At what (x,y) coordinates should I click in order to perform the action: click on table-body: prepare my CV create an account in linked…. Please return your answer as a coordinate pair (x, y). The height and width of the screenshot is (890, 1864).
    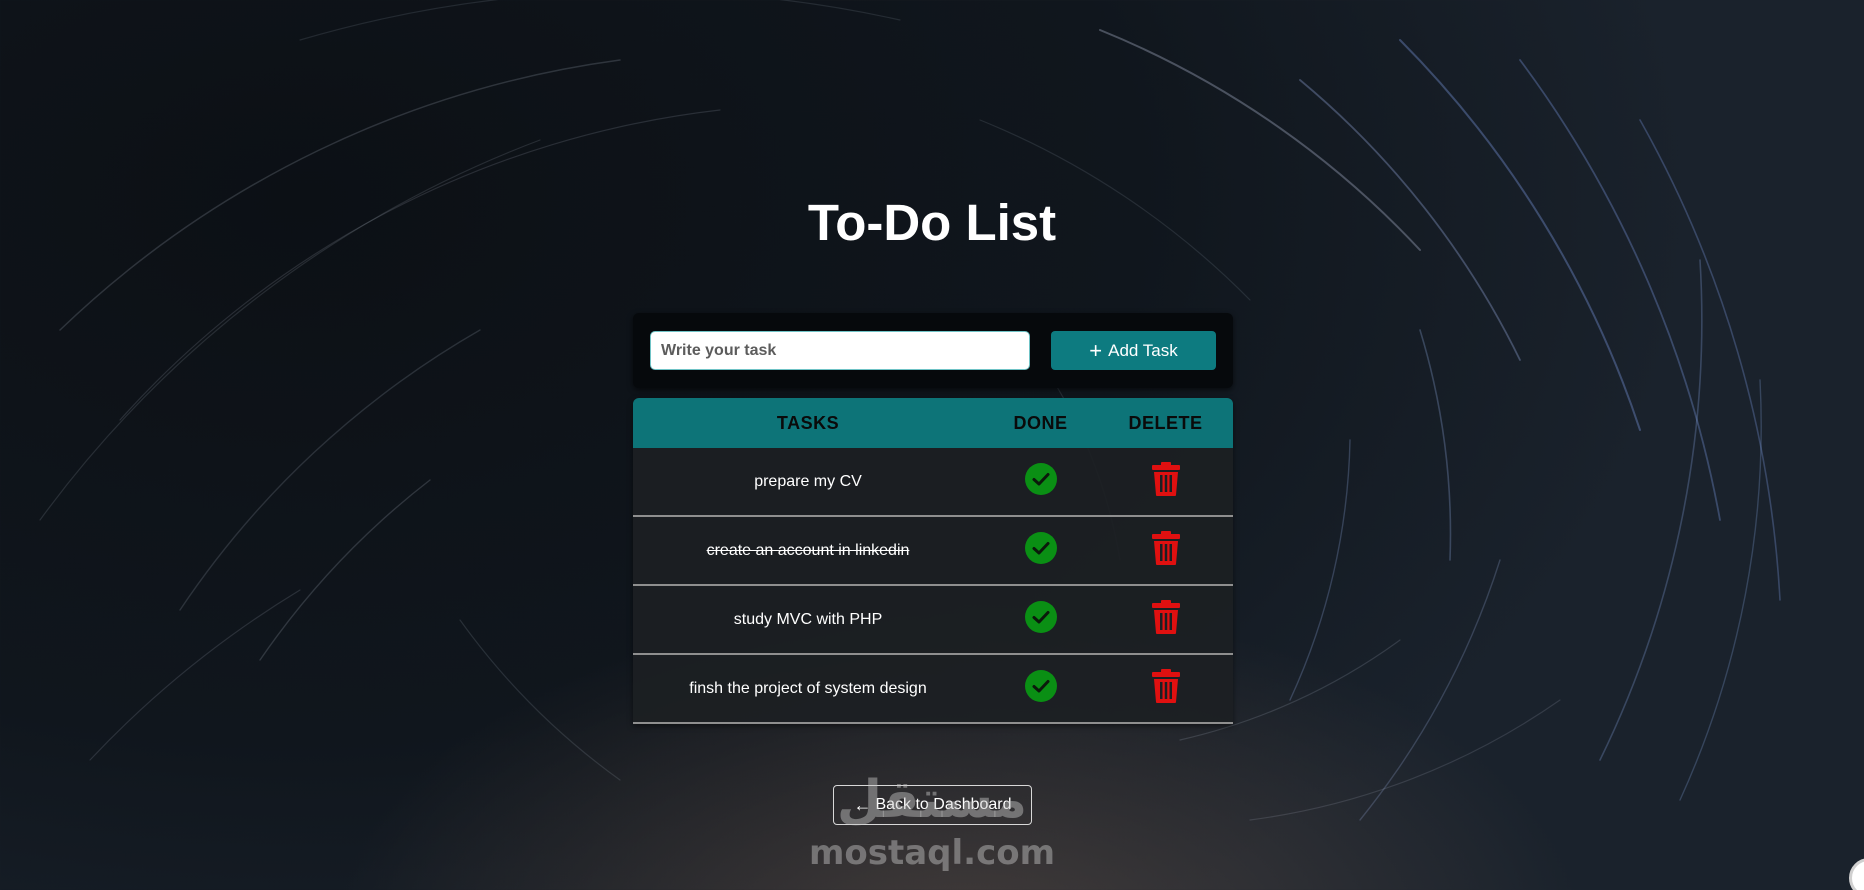
    Looking at the image, I should click on (933, 586).